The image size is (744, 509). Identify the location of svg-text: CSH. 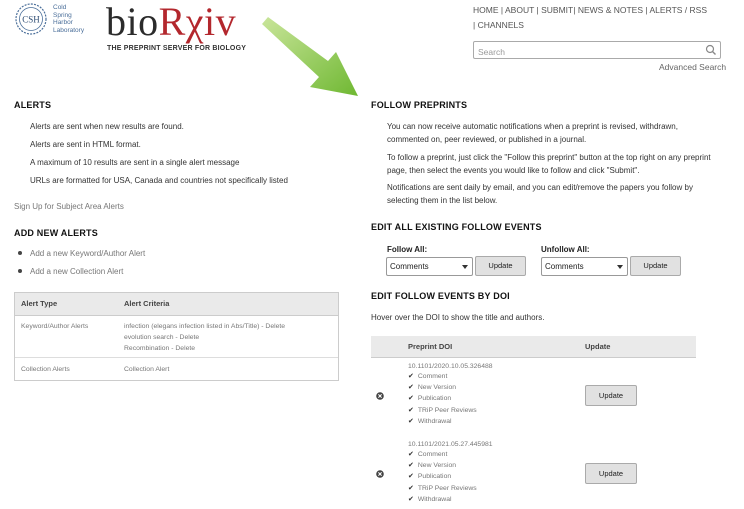
(31, 20).